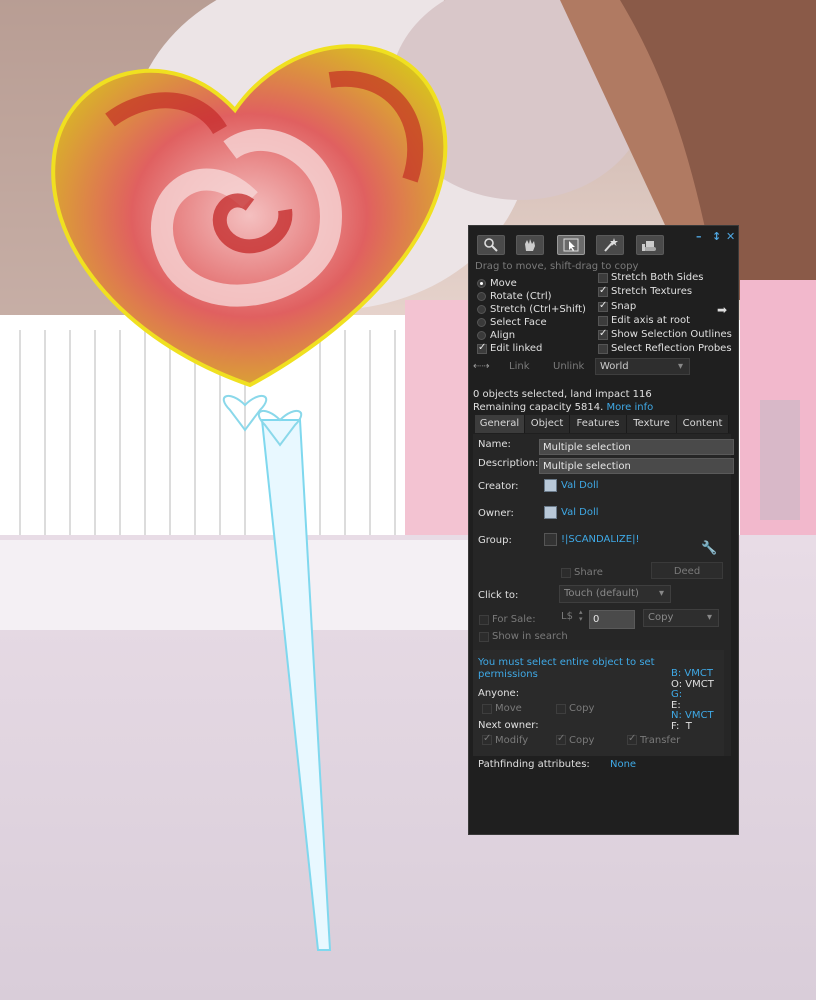 The height and width of the screenshot is (1000, 816). What do you see at coordinates (636, 466) in the screenshot?
I see `object-description-field: Multiple selection` at bounding box center [636, 466].